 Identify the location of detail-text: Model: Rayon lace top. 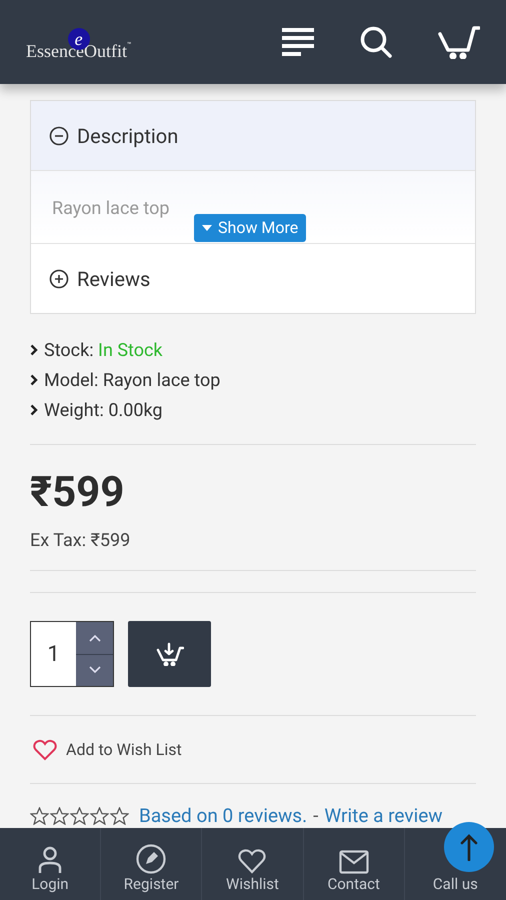
(132, 380).